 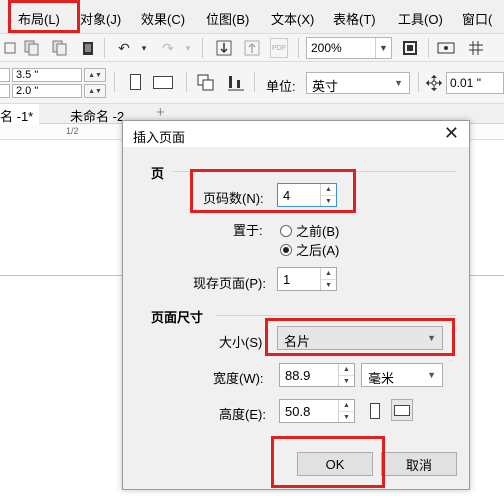 What do you see at coordinates (177, 317) in the screenshot?
I see `section-size-title: 页面尺寸` at bounding box center [177, 317].